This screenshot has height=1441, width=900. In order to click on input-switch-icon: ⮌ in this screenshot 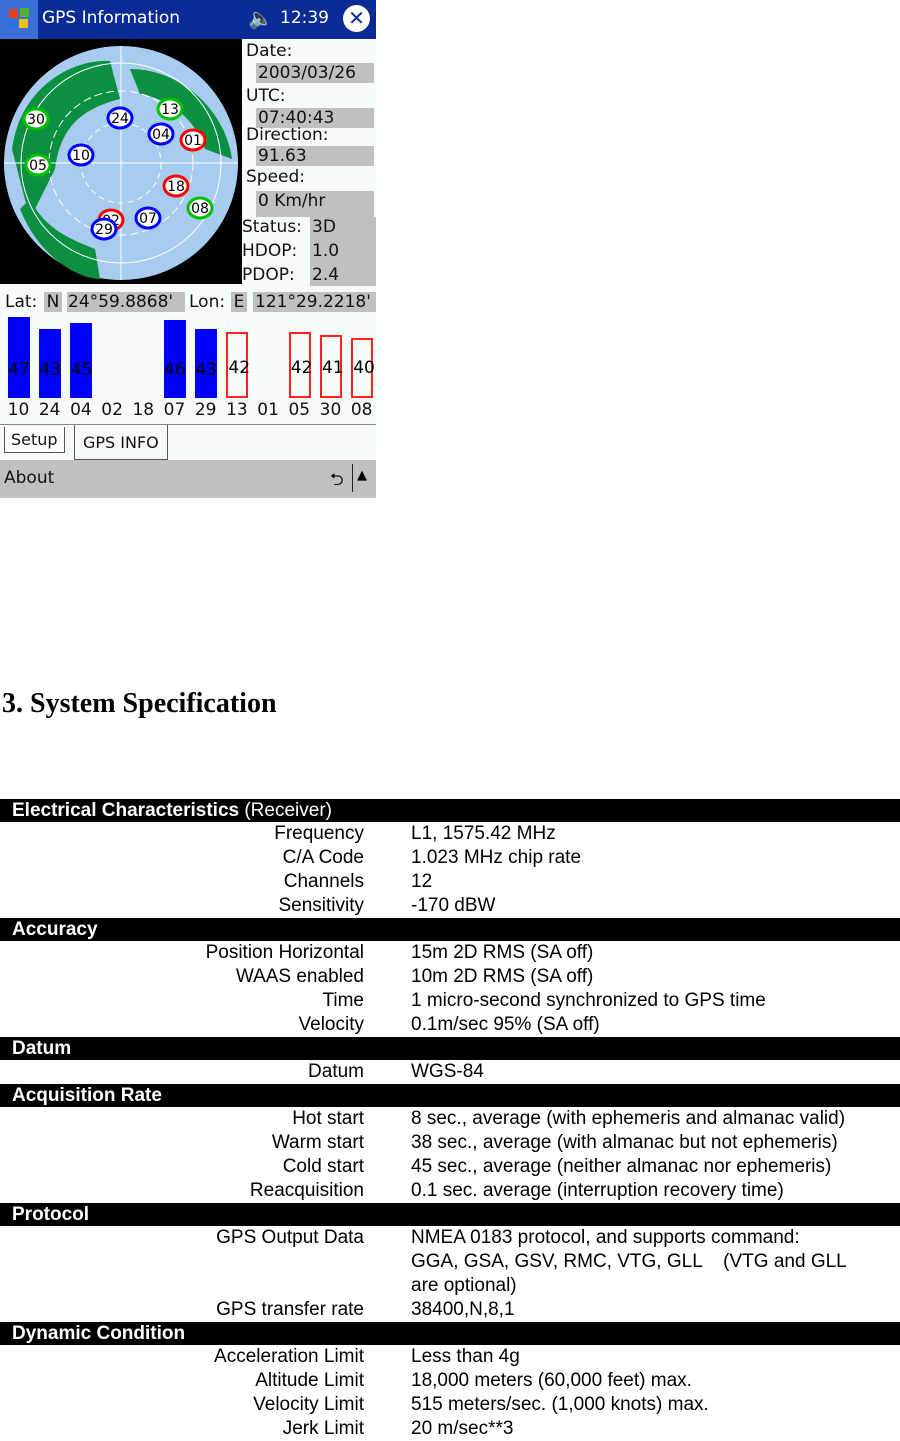, I will do `click(337, 481)`.